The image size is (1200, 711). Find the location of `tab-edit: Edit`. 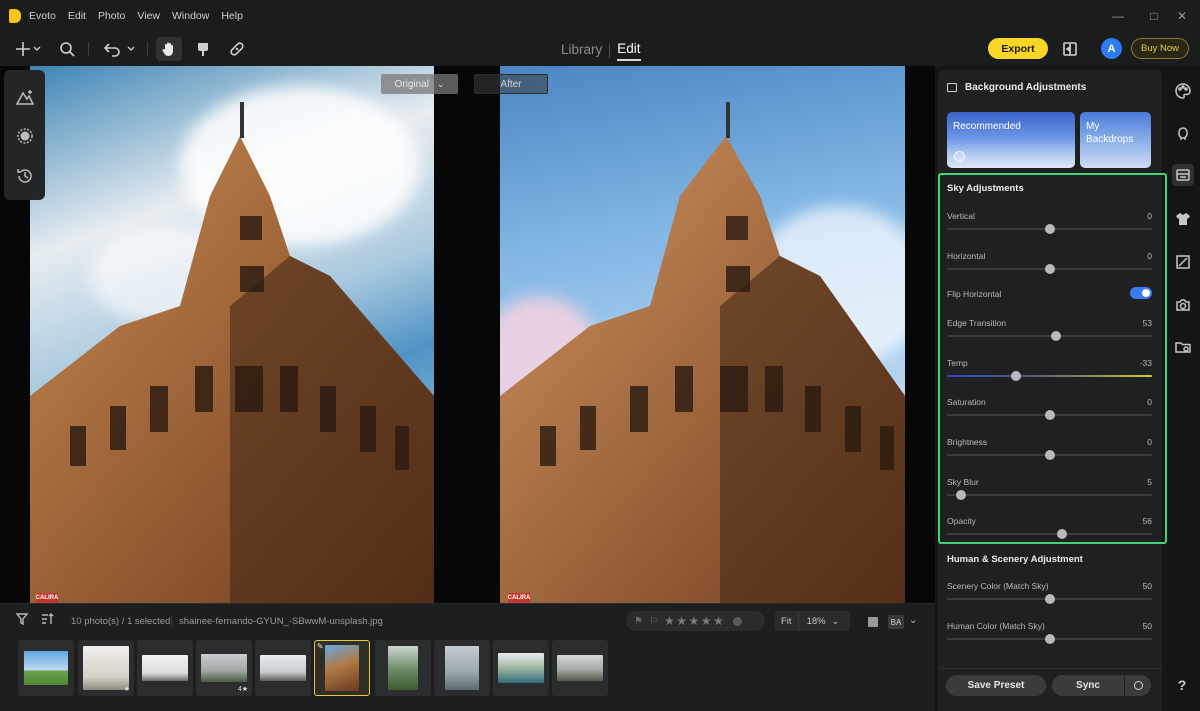

tab-edit: Edit is located at coordinates (629, 50).